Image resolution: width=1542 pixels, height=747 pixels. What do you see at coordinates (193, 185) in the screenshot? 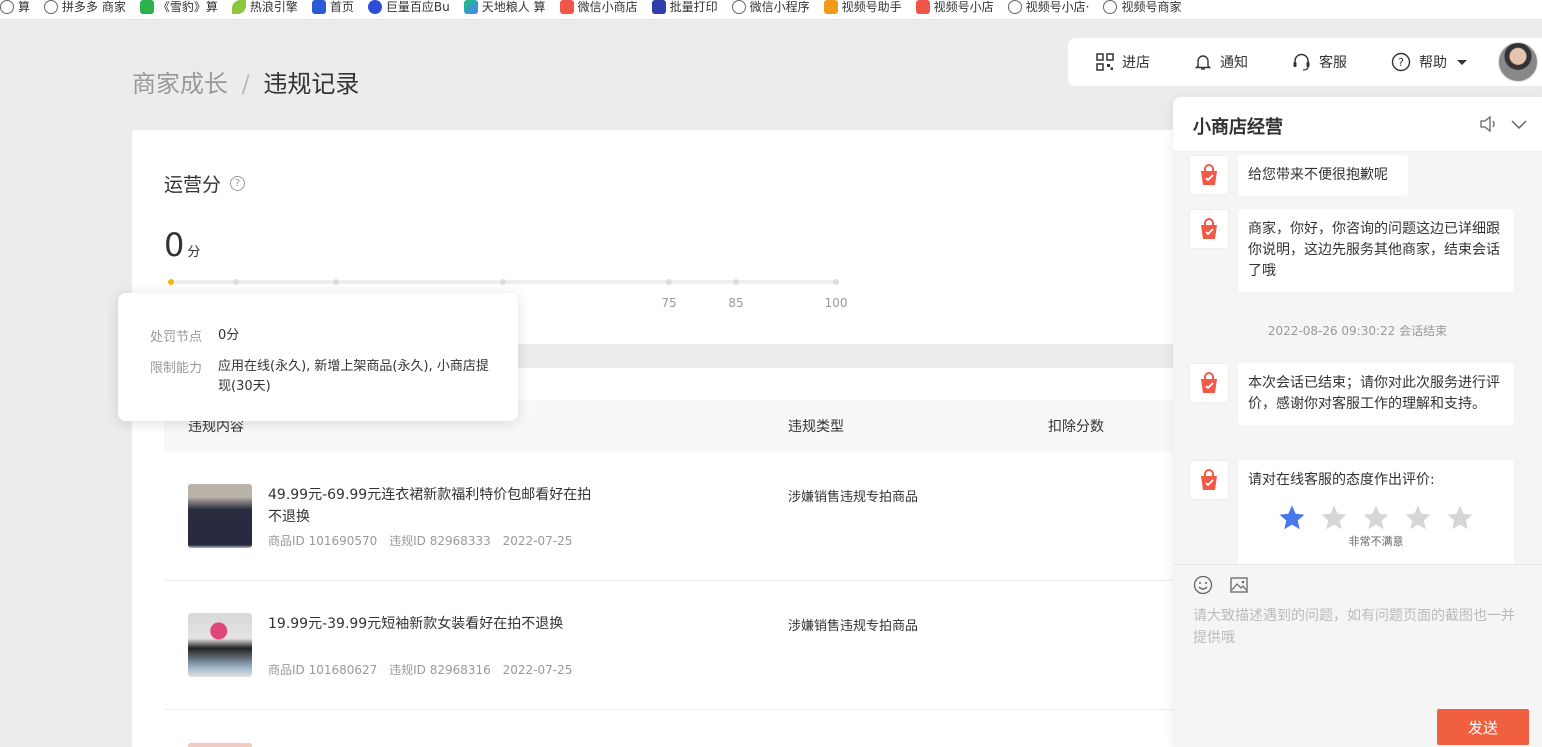
I see `score-title: 运营分` at bounding box center [193, 185].